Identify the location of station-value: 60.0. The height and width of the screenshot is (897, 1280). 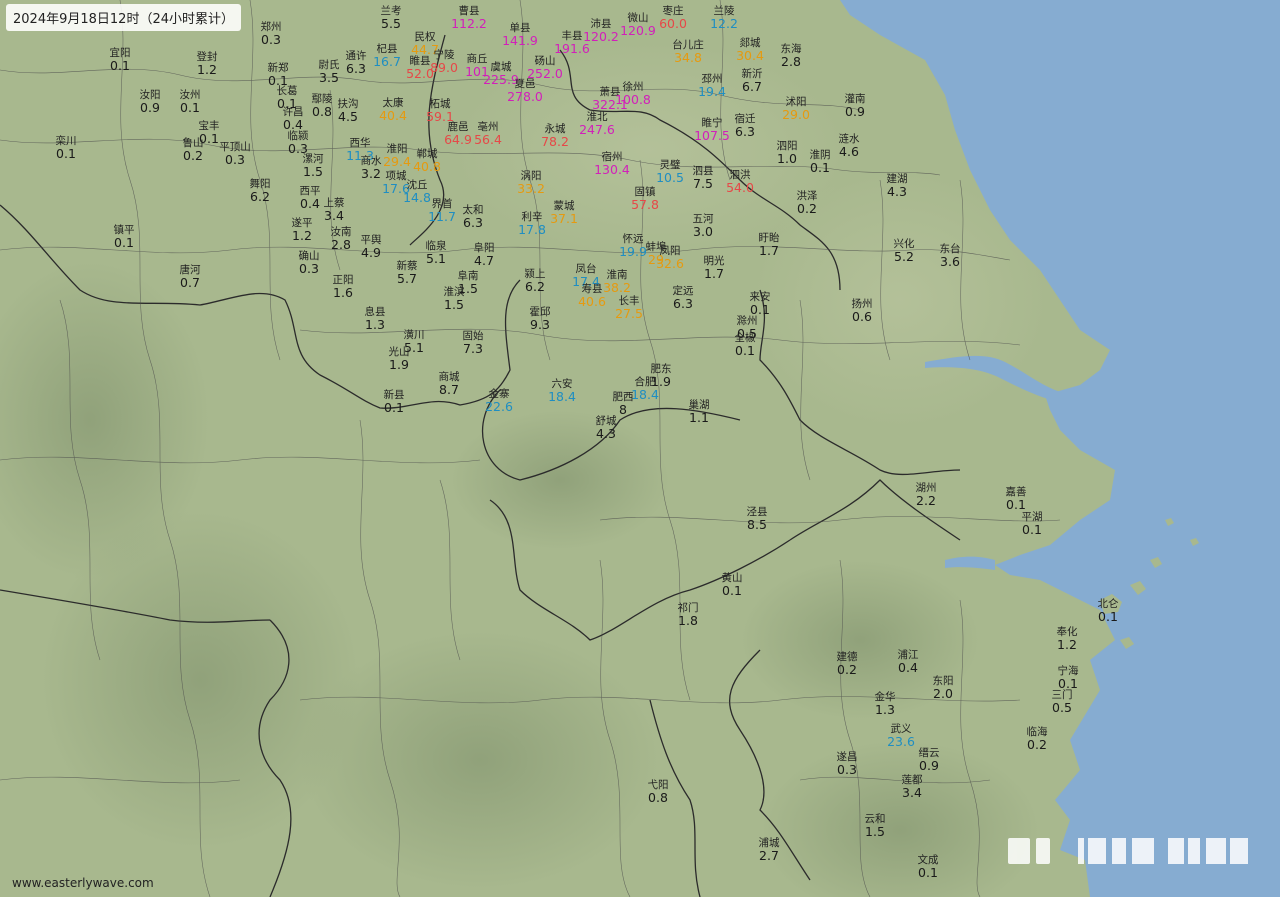
(673, 23).